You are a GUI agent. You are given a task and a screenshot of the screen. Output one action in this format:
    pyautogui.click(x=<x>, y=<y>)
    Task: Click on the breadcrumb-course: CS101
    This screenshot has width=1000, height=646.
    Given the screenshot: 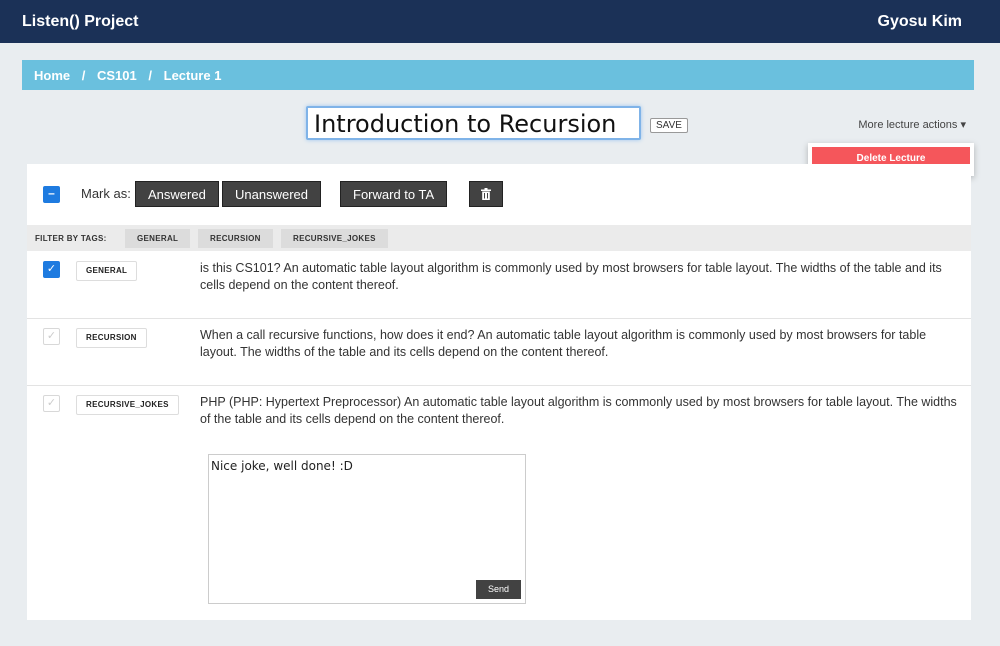 What is the action you would take?
    pyautogui.click(x=117, y=75)
    